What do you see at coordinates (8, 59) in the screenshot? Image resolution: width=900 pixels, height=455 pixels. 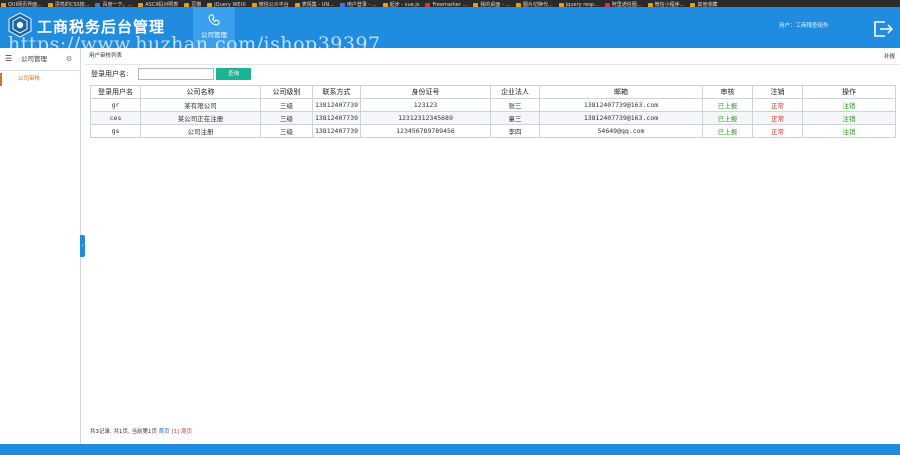 I see `menu-icon: ☰` at bounding box center [8, 59].